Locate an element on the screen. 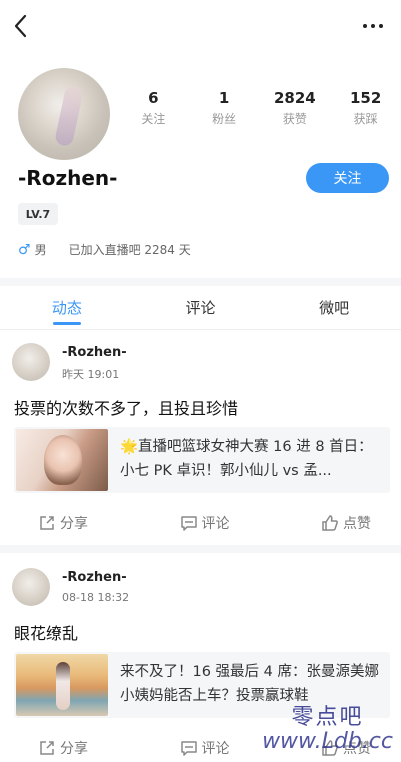 This screenshot has height=762, width=401. profile-meta: ♂ 男 已加入直播吧 2284 天 is located at coordinates (104, 249).